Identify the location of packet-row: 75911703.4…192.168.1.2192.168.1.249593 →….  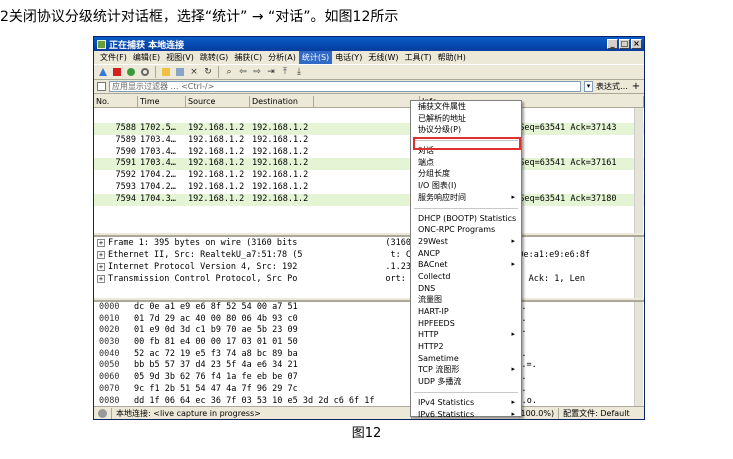
(369, 164).